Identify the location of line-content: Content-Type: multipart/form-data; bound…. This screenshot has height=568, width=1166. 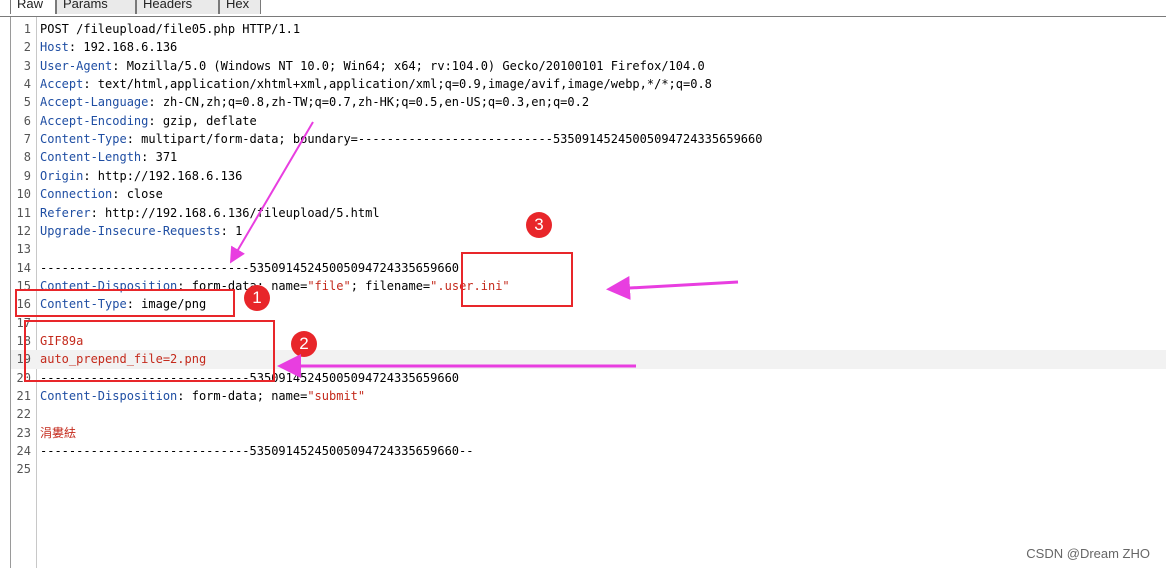
(401, 139).